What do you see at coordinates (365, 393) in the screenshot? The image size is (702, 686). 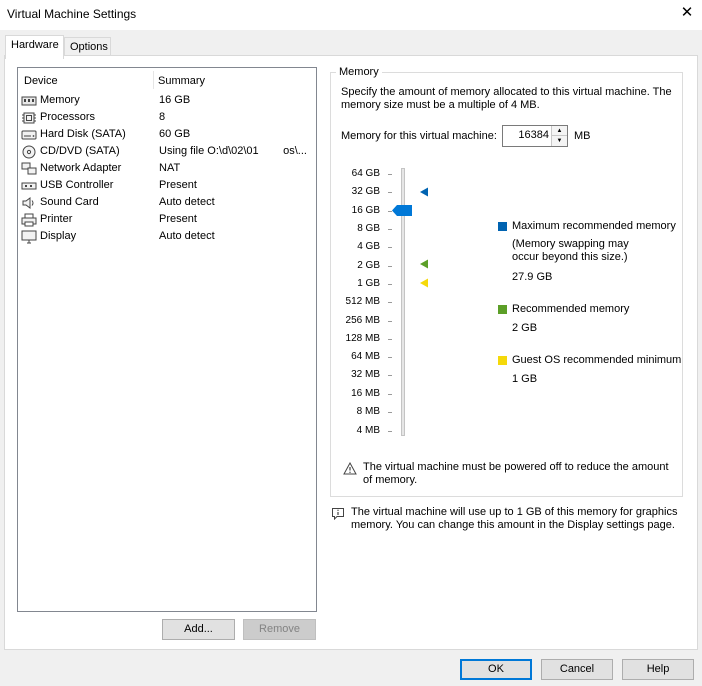 I see `scale-label: 16 MB` at bounding box center [365, 393].